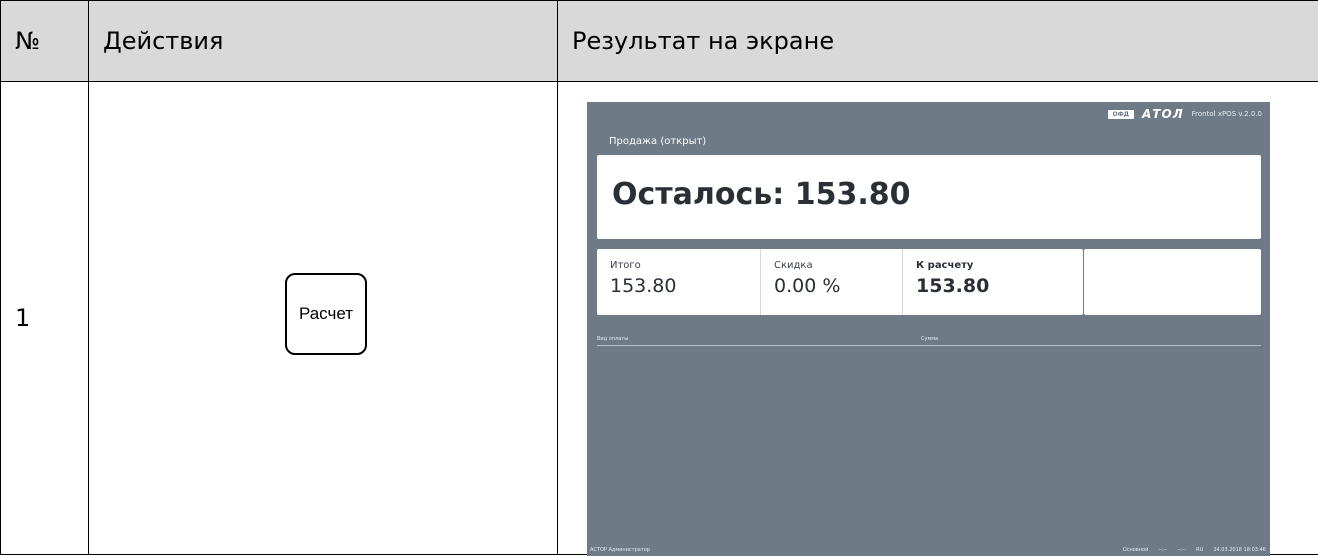 The image size is (1318, 556). Describe the element at coordinates (45, 41) in the screenshot. I see `header-number: №` at that location.